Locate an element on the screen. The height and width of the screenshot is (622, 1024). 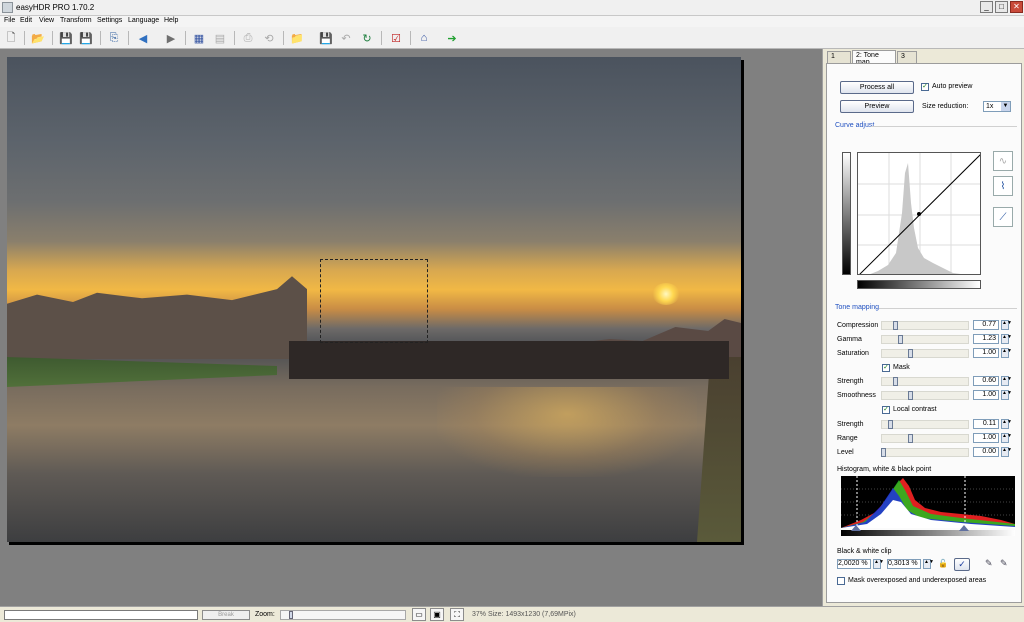
menu-settings: Settings is located at coordinates (109, 20).